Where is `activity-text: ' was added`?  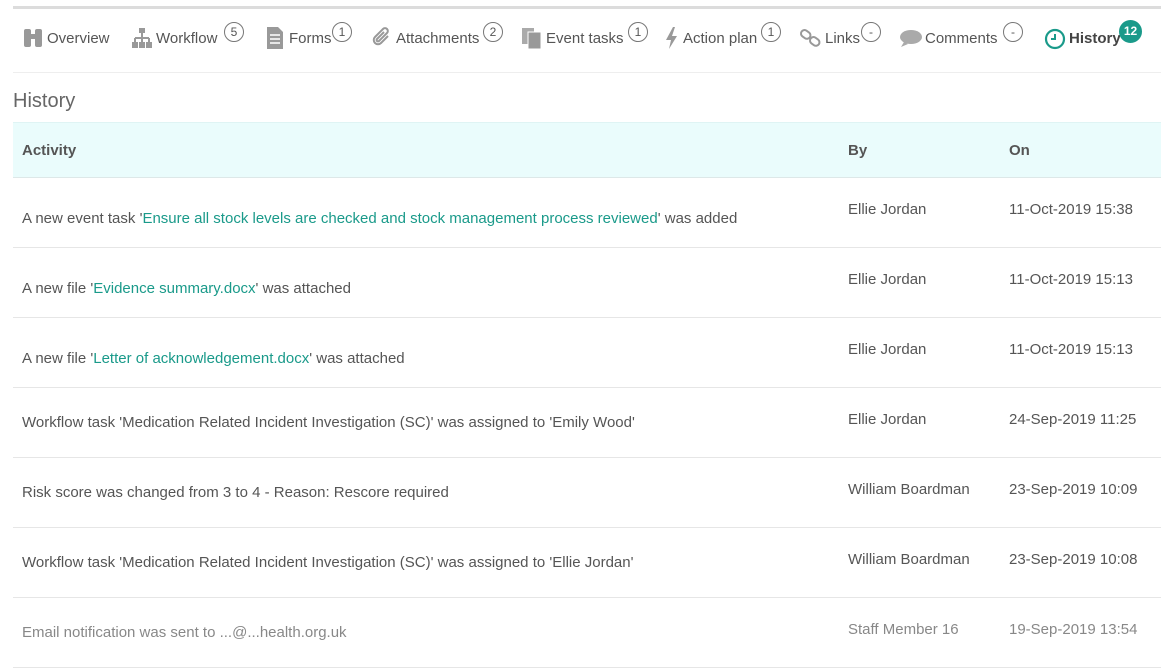 activity-text: ' was added is located at coordinates (697, 218).